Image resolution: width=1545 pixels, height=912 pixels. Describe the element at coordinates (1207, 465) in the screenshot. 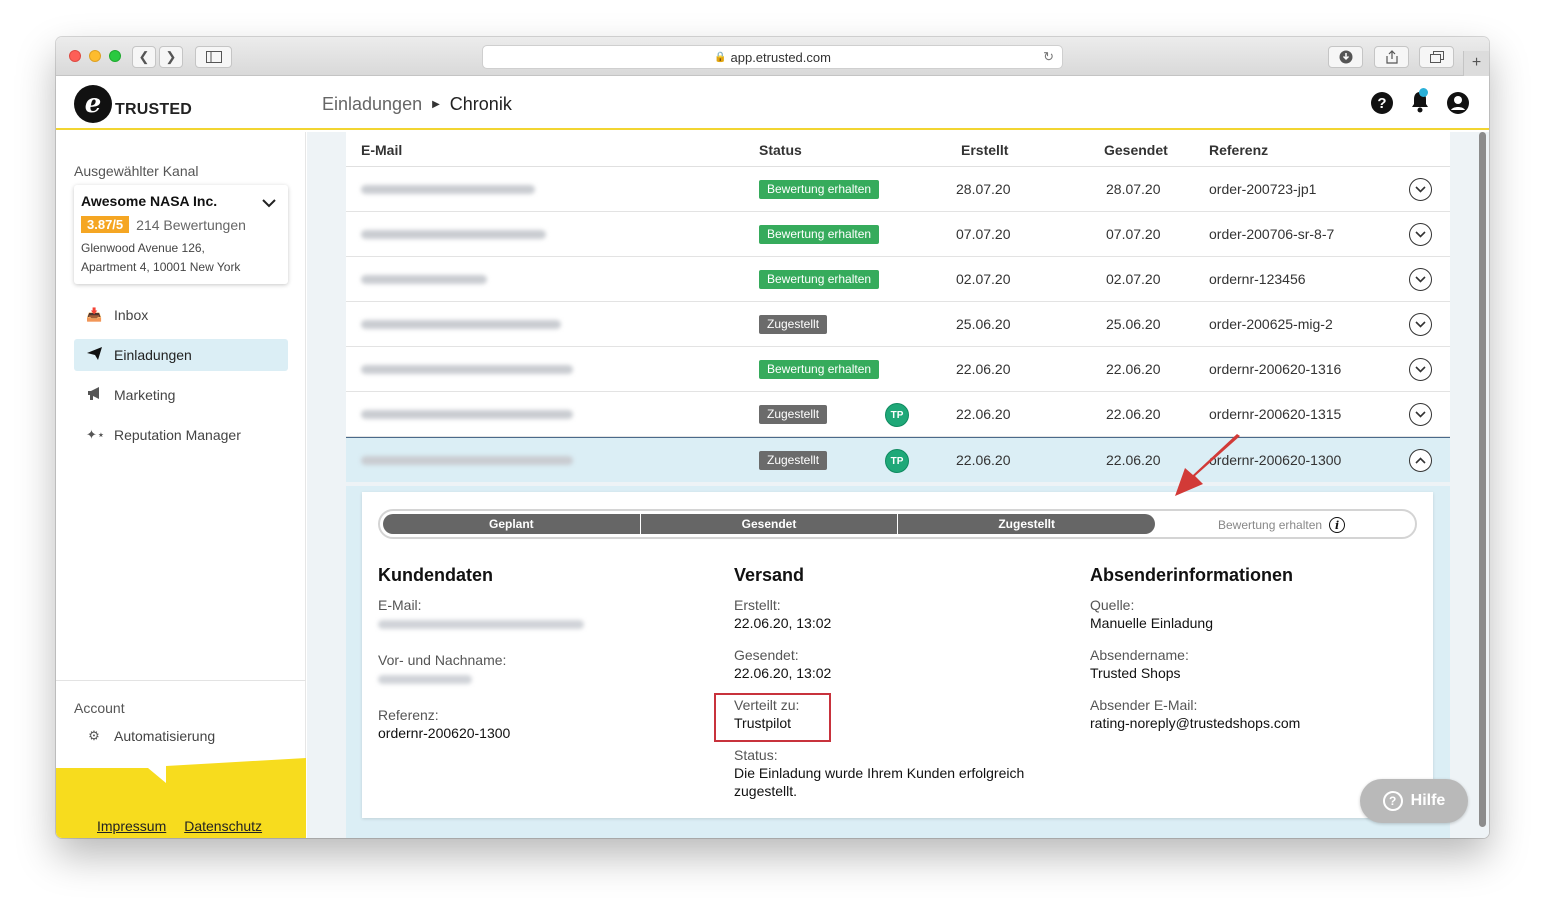

I see `annotation-arrow-icon` at that location.